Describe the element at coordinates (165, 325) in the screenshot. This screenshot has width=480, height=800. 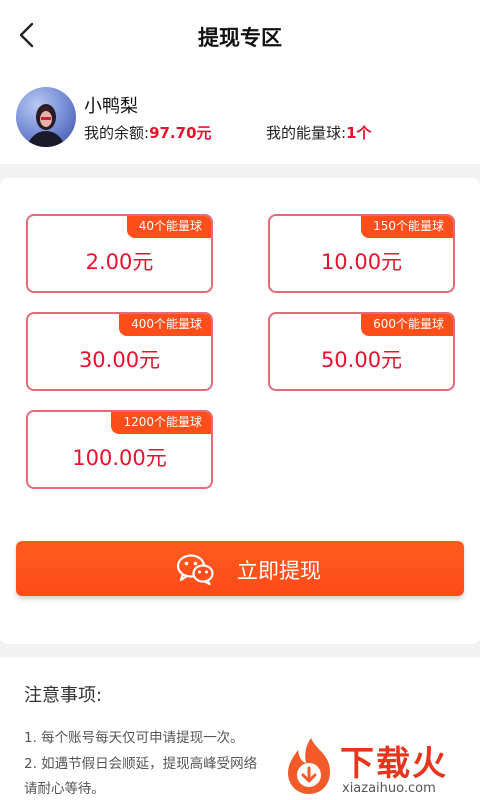
I see `energy-cost-badge: 400个能量球` at that location.